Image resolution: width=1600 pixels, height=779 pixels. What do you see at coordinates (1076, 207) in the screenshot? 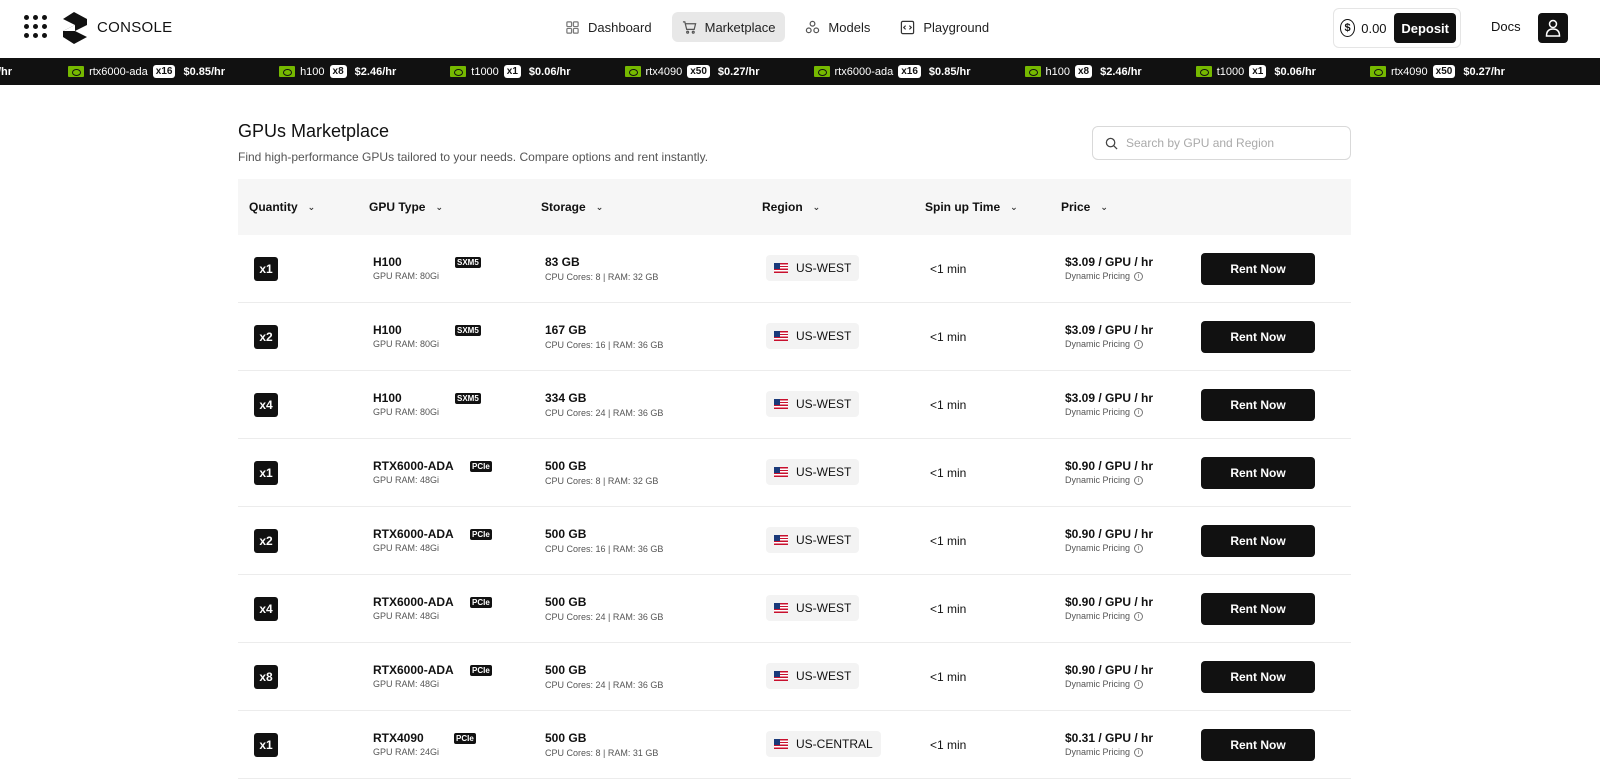
I see `column-price-label: Price` at bounding box center [1076, 207].